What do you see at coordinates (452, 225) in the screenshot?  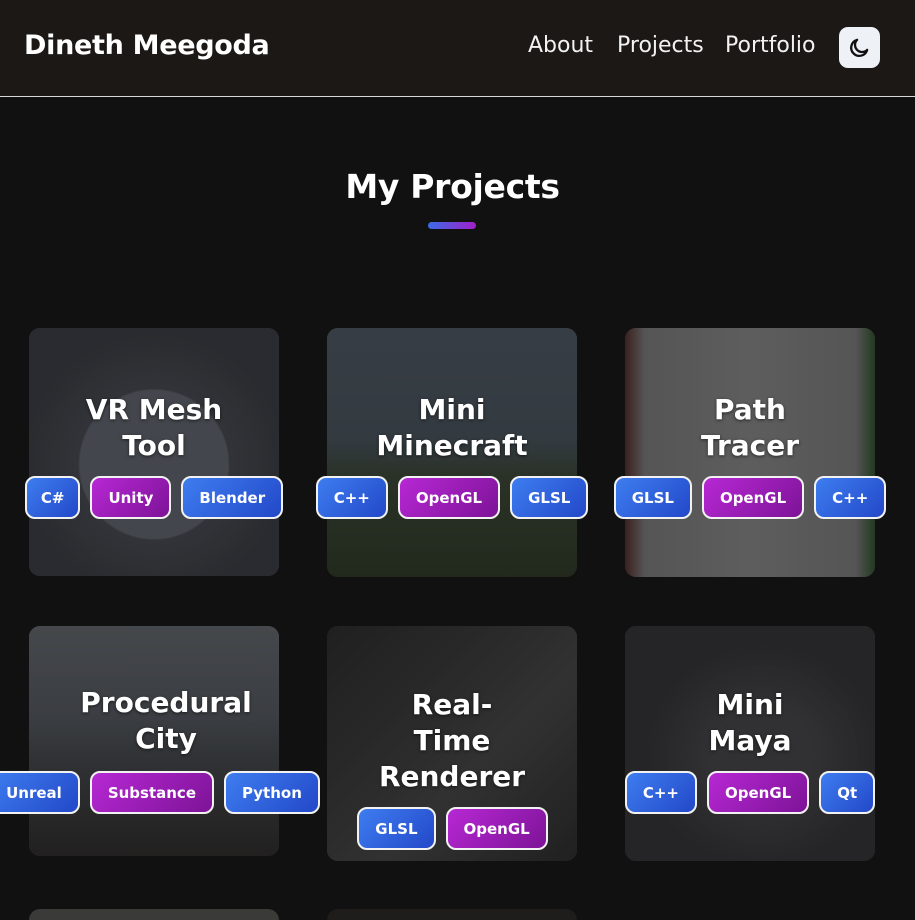 I see `title-underline` at bounding box center [452, 225].